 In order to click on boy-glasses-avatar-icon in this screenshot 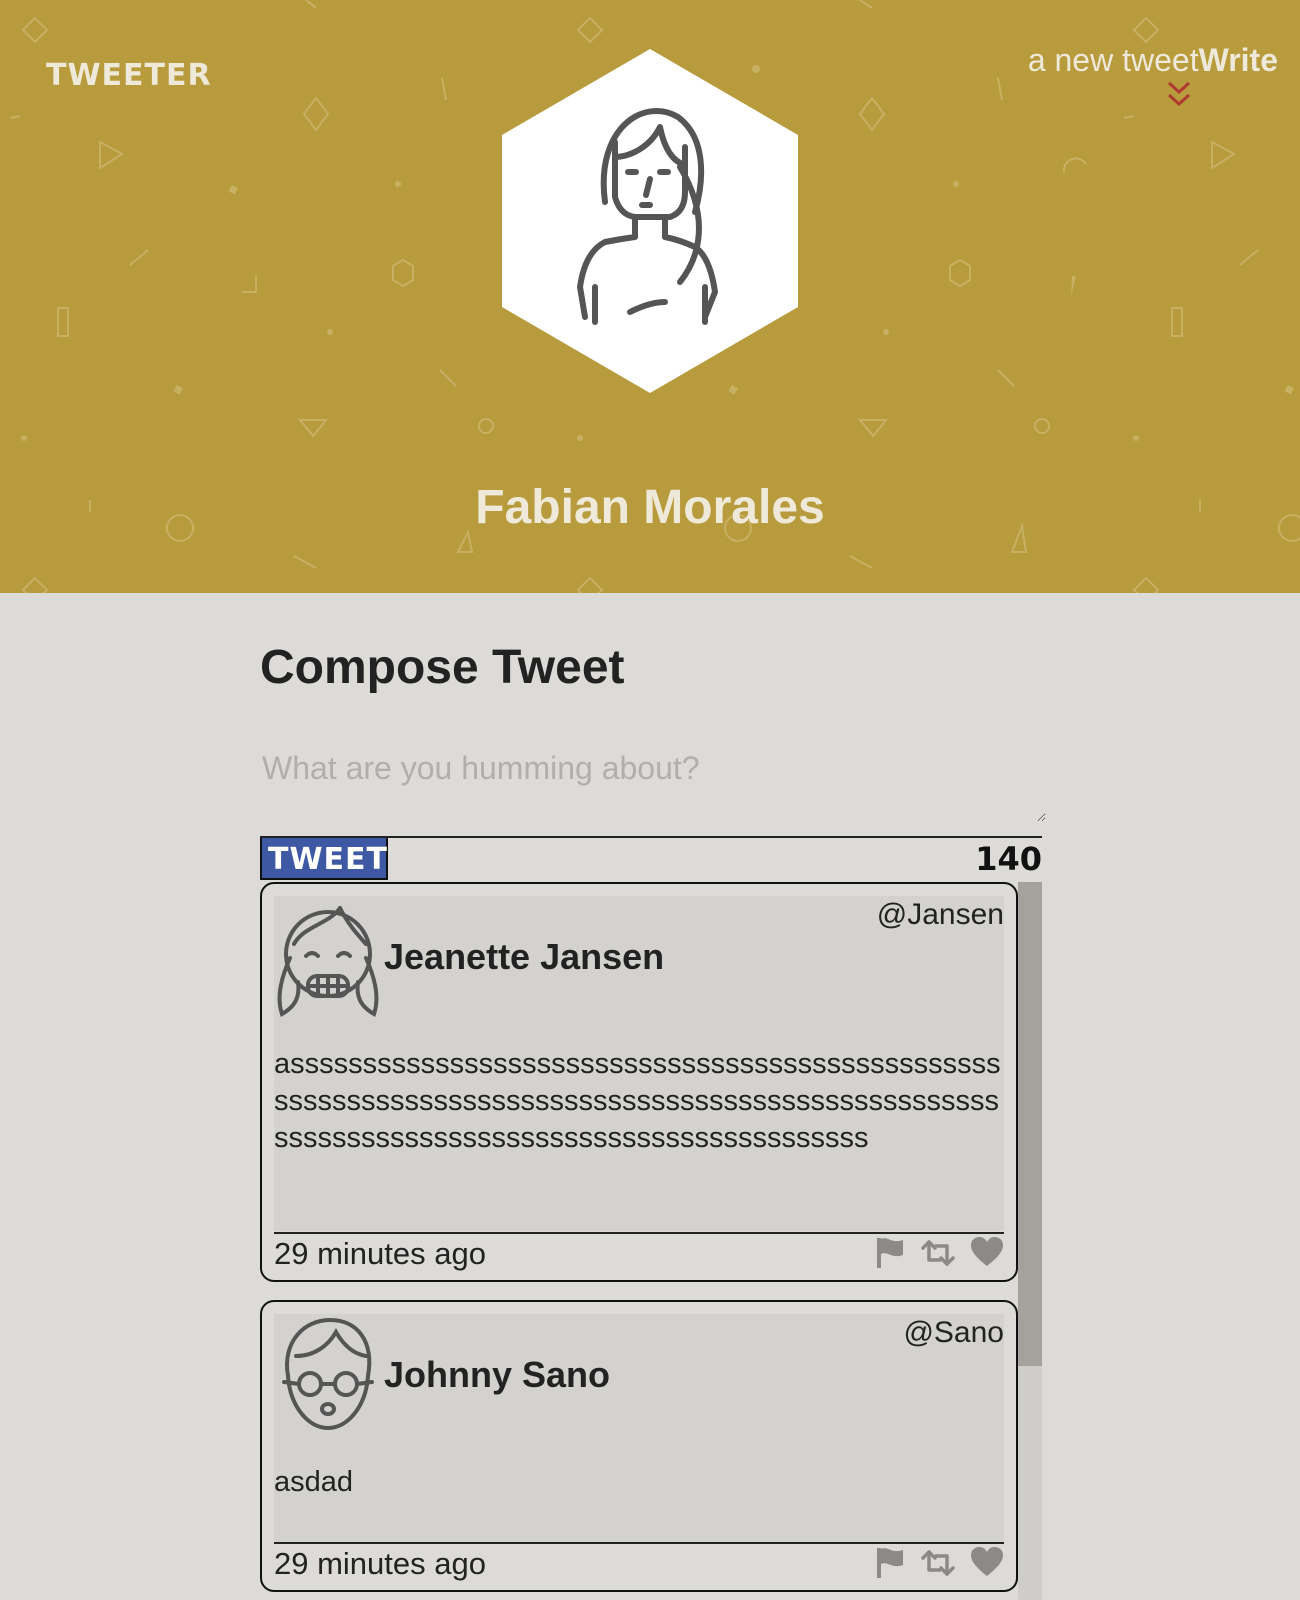, I will do `click(328, 1374)`.